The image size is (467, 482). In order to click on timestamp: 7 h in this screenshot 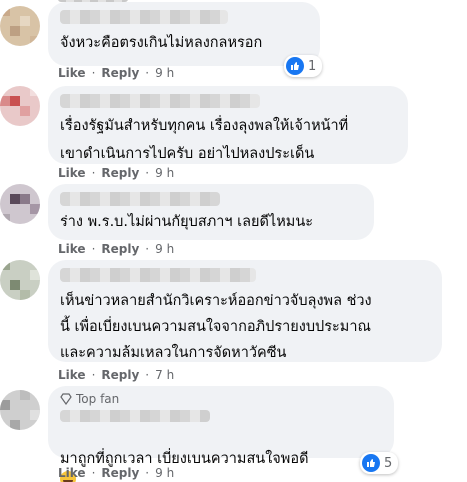, I will do `click(164, 375)`.